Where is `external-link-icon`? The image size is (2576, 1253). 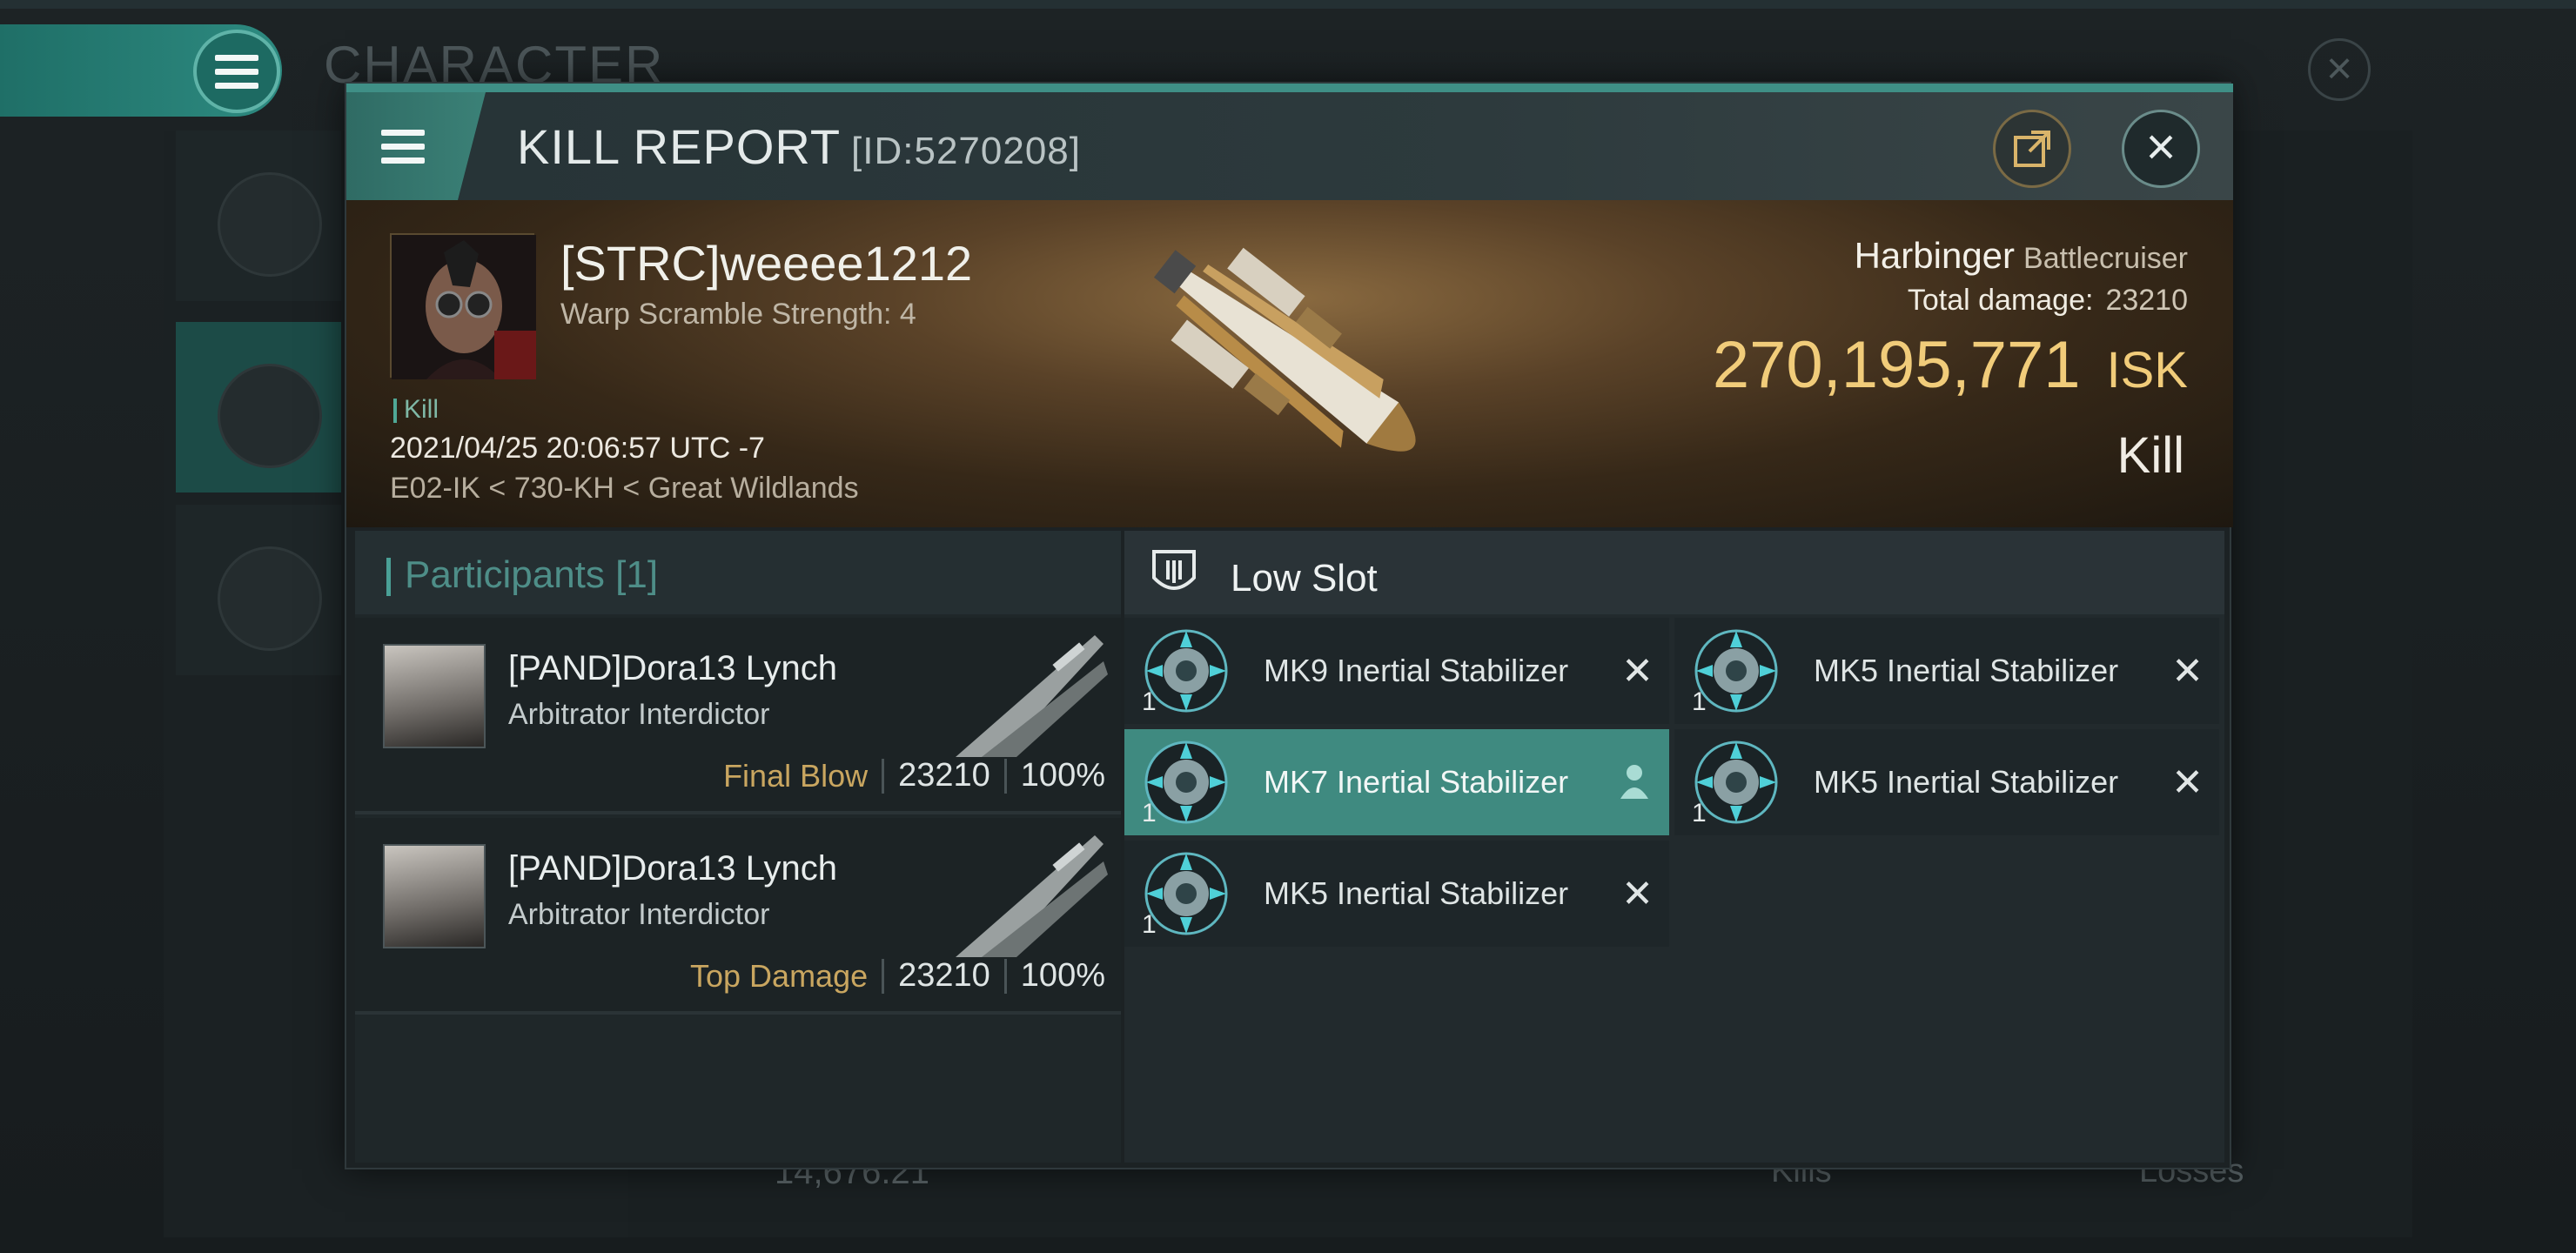 external-link-icon is located at coordinates (2032, 149).